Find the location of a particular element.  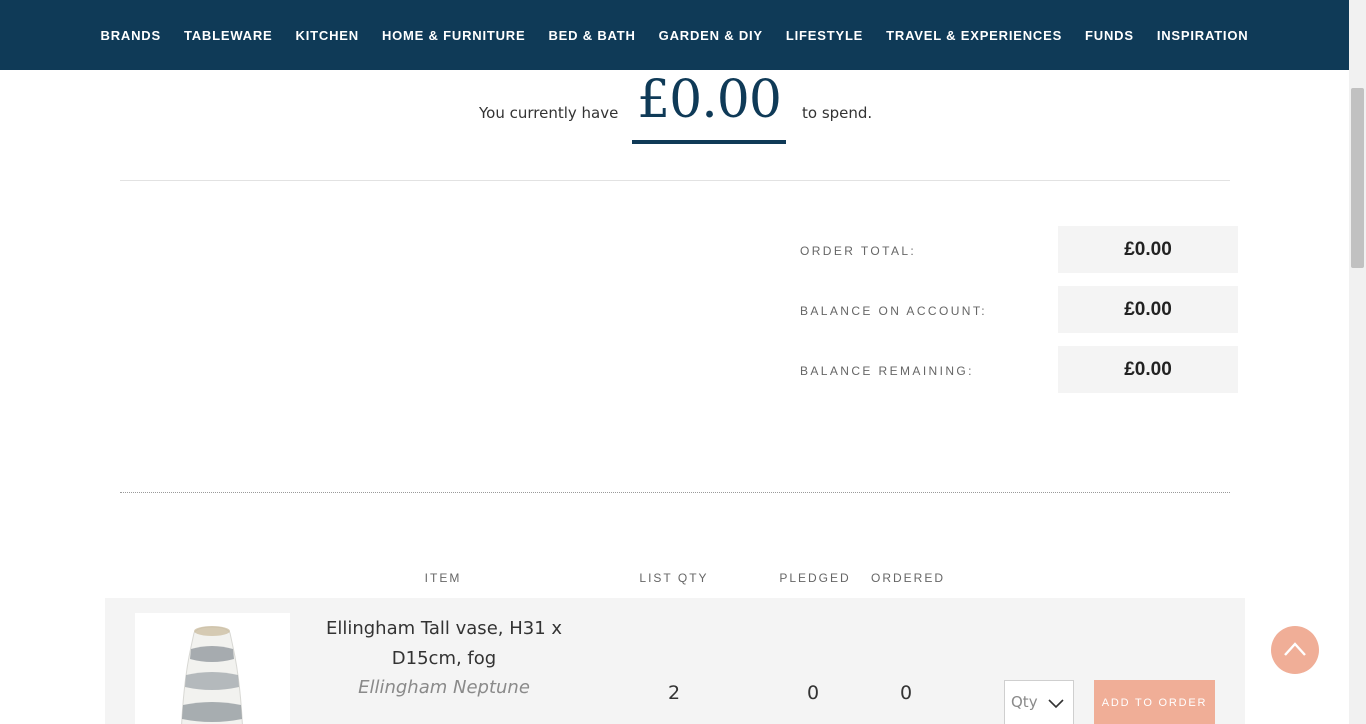

product-image is located at coordinates (212, 668).